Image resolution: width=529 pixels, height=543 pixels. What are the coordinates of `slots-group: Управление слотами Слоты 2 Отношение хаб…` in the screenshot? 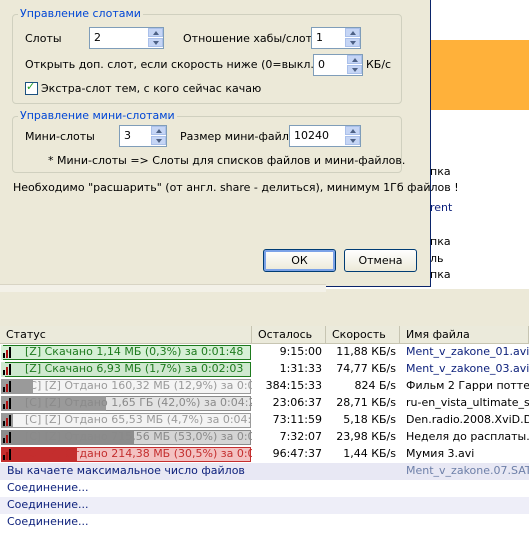 It's located at (207, 55).